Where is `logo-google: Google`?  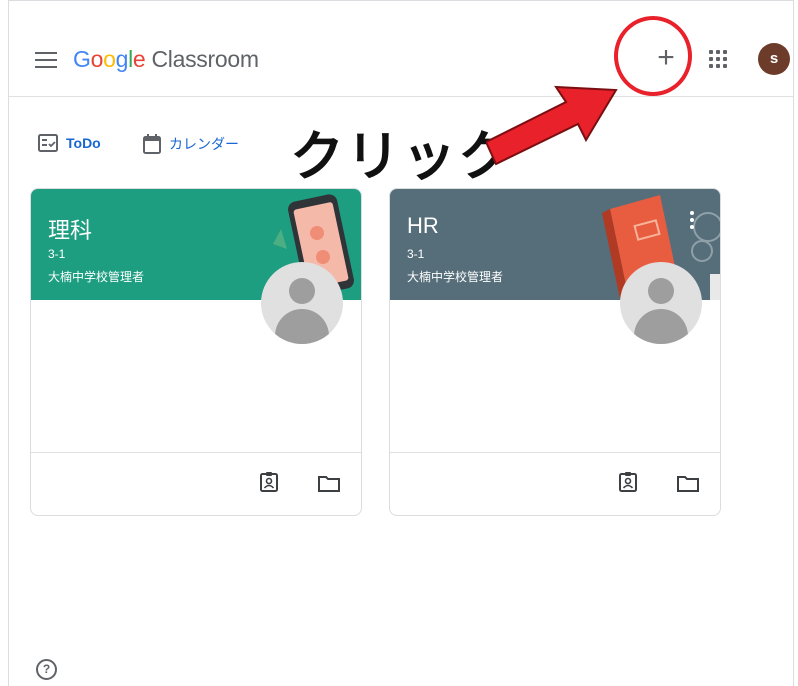
logo-google: Google is located at coordinates (109, 59).